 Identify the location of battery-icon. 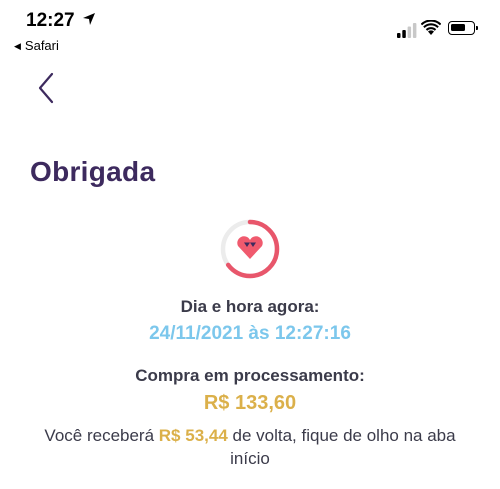
(463, 28).